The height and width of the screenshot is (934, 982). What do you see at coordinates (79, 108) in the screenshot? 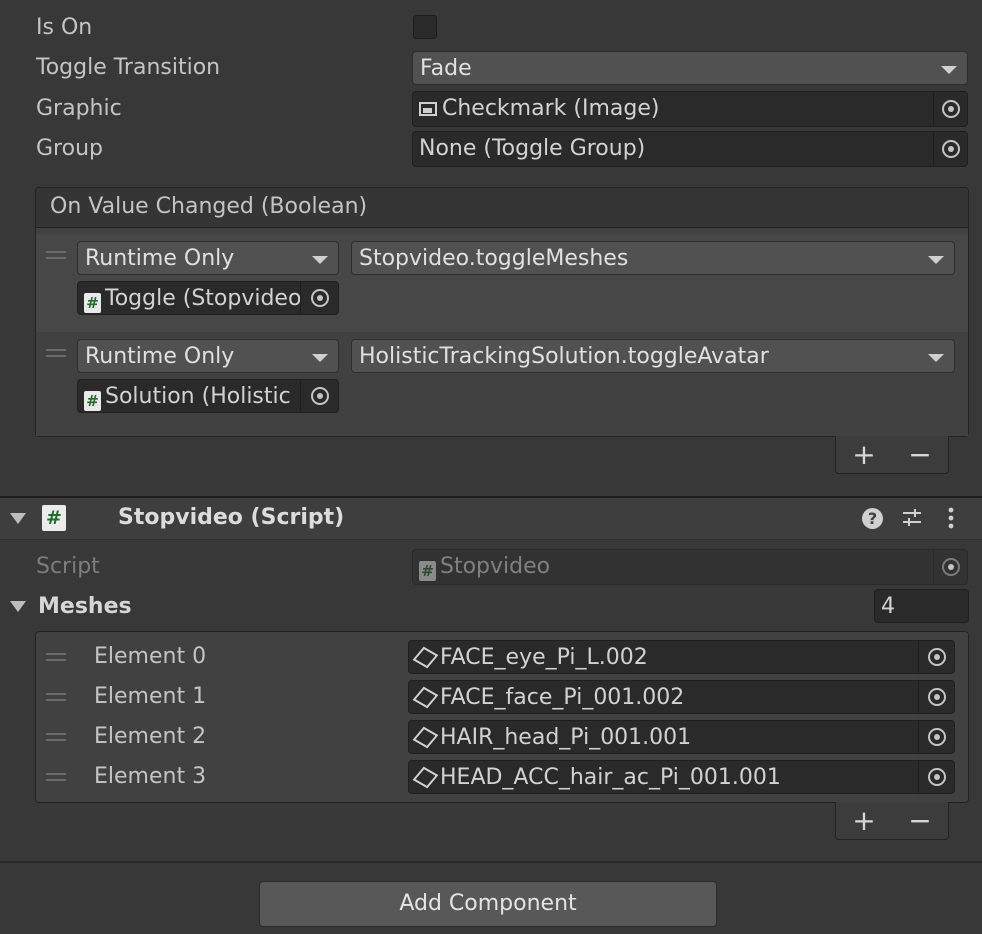
I see `graphic-label: Graphic` at bounding box center [79, 108].